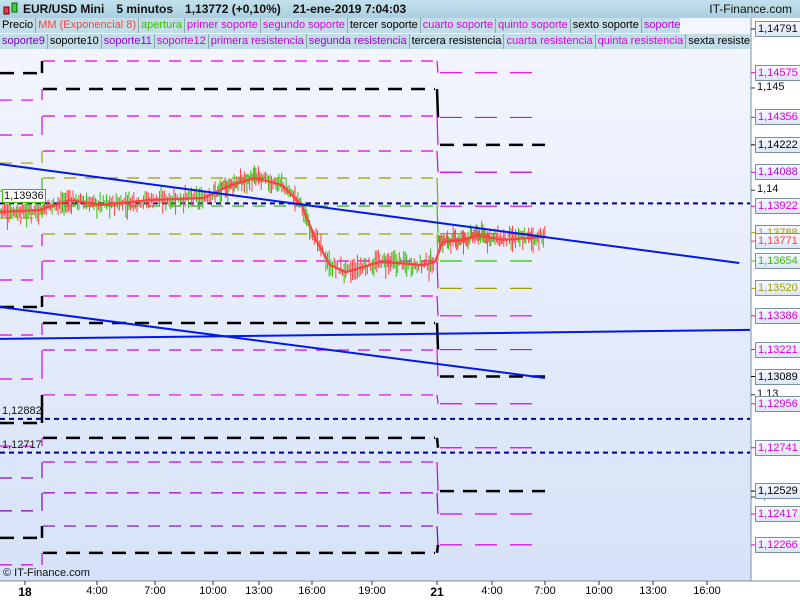 The width and height of the screenshot is (800, 600). Describe the element at coordinates (777, 513) in the screenshot. I see `level-price-label: 1,12417` at that location.